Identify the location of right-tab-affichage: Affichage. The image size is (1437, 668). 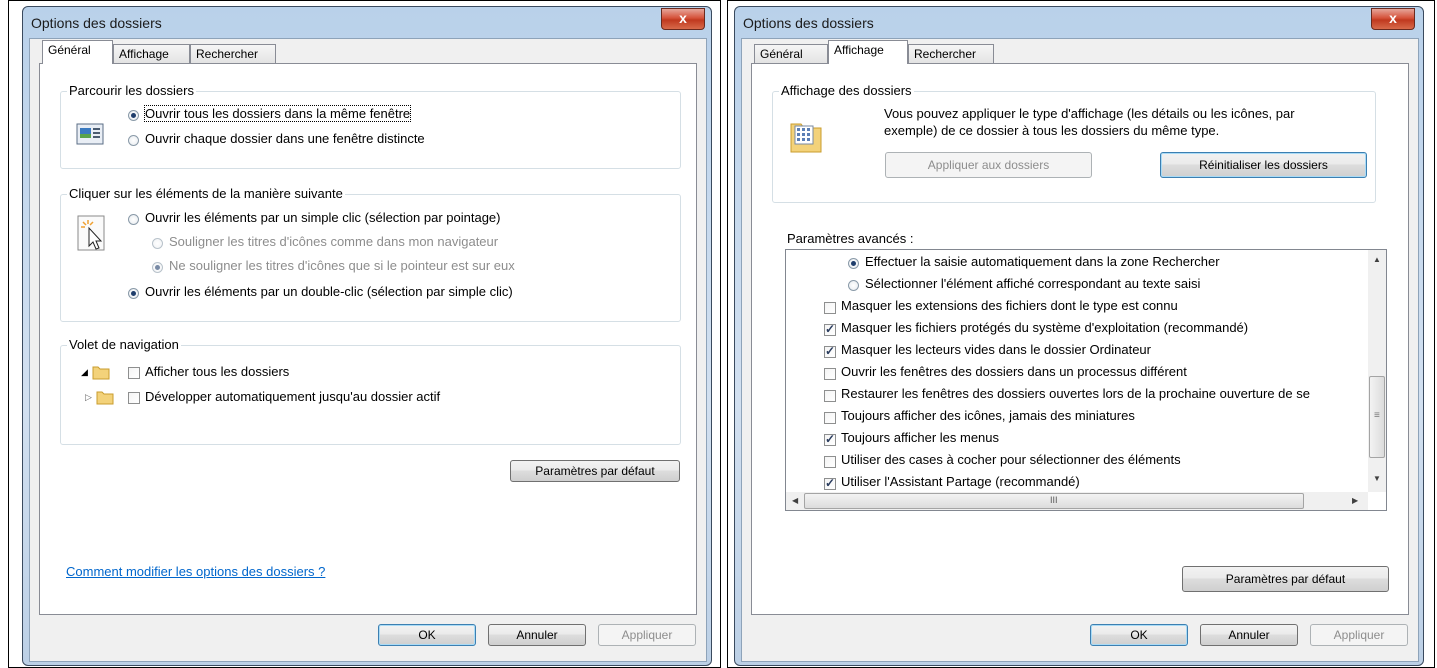
(868, 52).